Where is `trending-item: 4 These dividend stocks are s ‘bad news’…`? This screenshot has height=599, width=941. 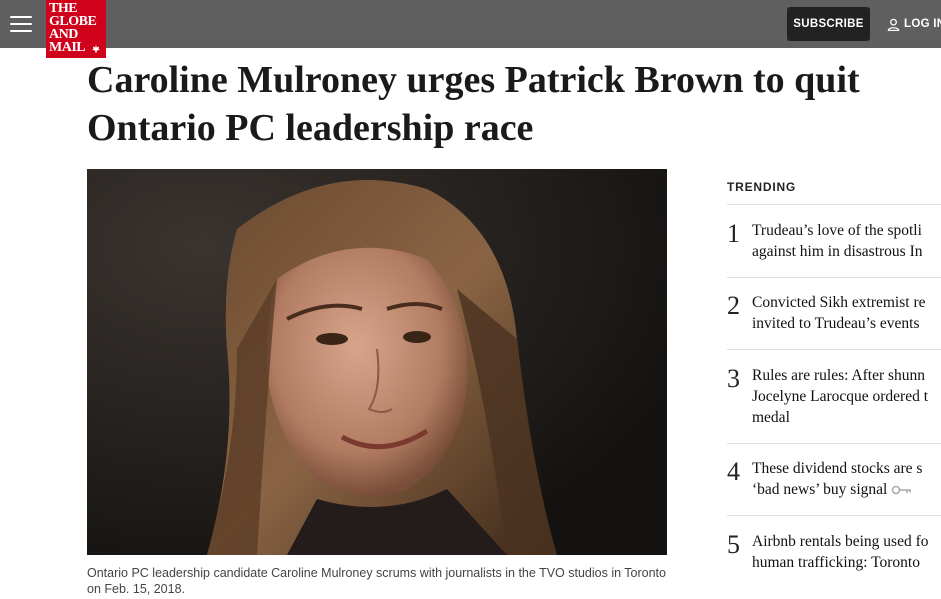 trending-item: 4 These dividend stocks are s ‘bad news’… is located at coordinates (834, 482).